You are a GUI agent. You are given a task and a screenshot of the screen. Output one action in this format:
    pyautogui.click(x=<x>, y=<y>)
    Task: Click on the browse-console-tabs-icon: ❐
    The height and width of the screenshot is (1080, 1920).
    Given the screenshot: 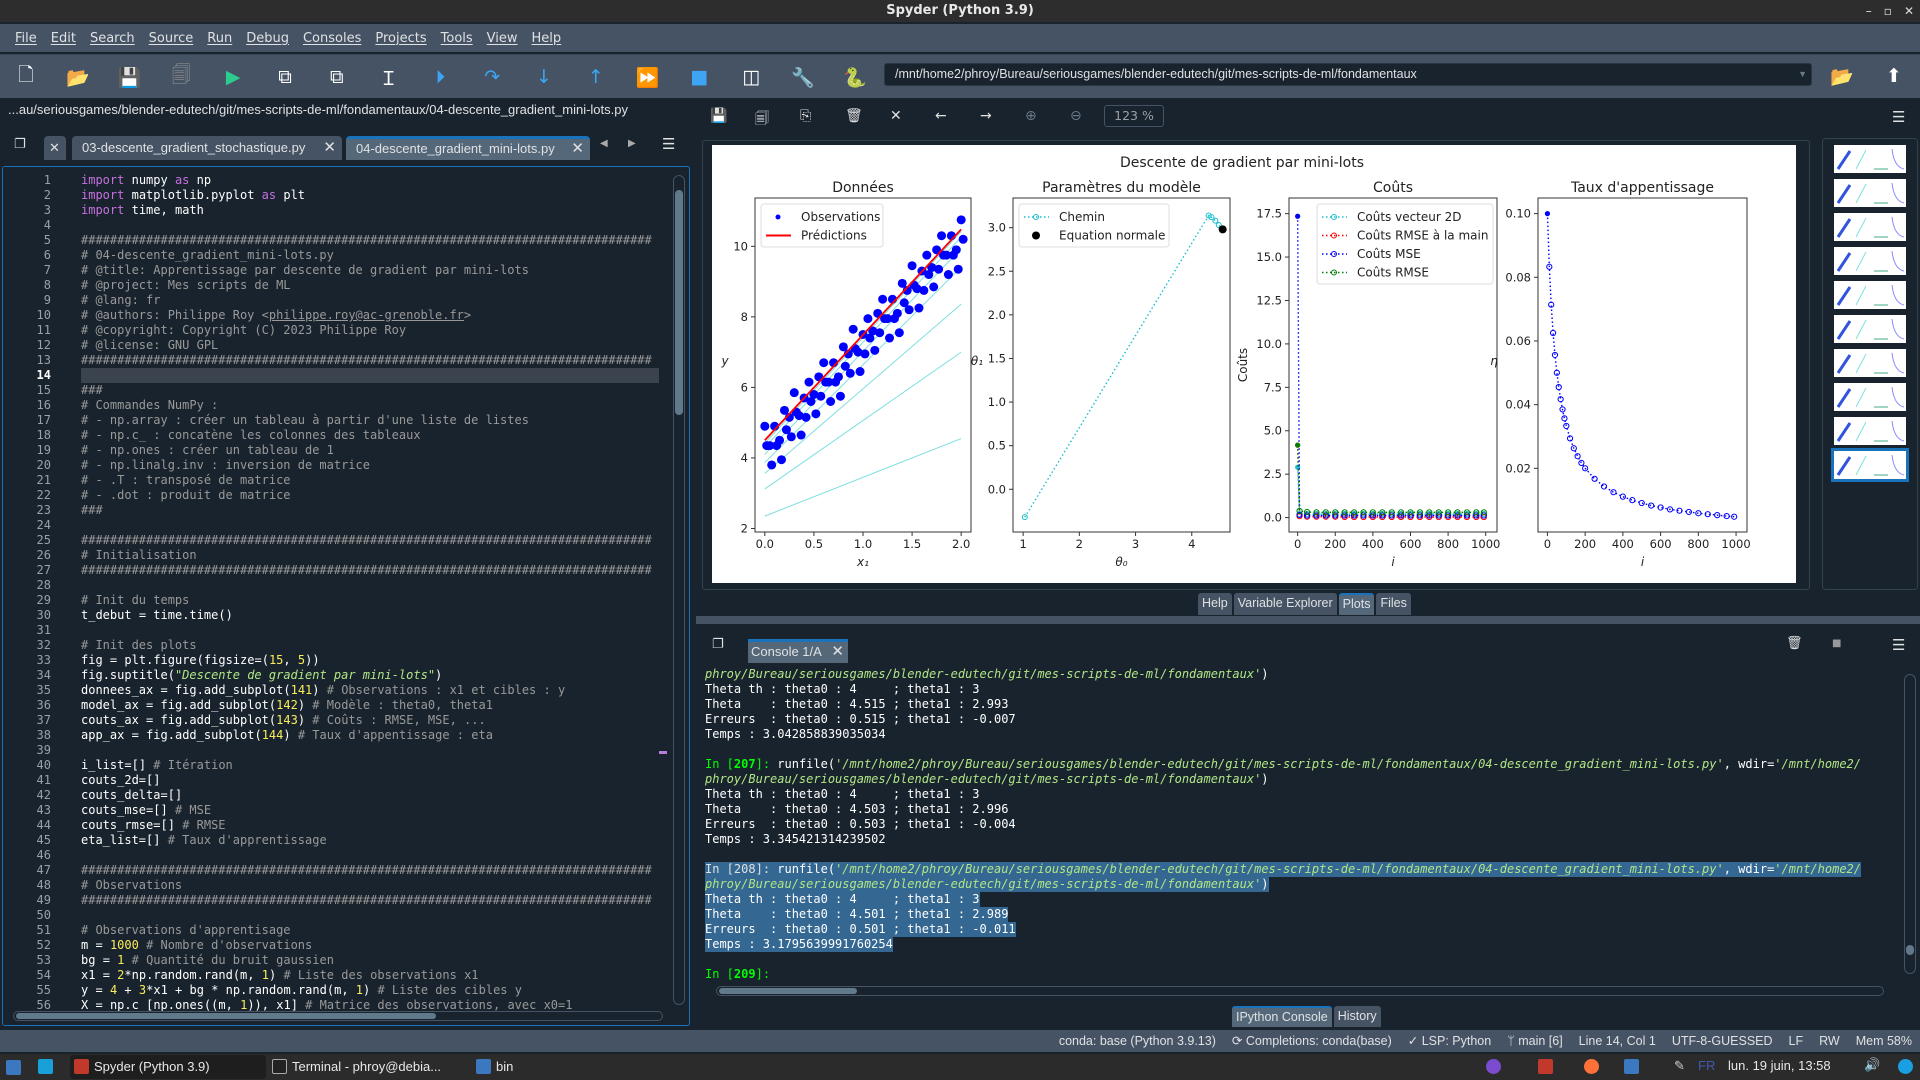 What is the action you would take?
    pyautogui.click(x=718, y=644)
    